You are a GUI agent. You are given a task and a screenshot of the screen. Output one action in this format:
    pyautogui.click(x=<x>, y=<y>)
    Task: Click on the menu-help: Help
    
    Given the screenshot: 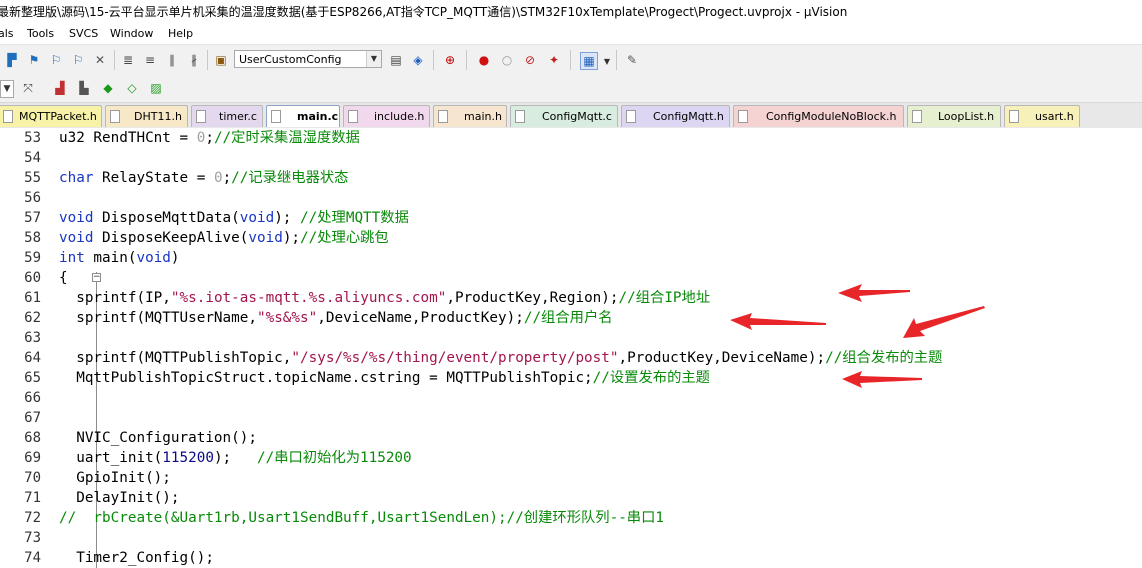 What is the action you would take?
    pyautogui.click(x=180, y=34)
    